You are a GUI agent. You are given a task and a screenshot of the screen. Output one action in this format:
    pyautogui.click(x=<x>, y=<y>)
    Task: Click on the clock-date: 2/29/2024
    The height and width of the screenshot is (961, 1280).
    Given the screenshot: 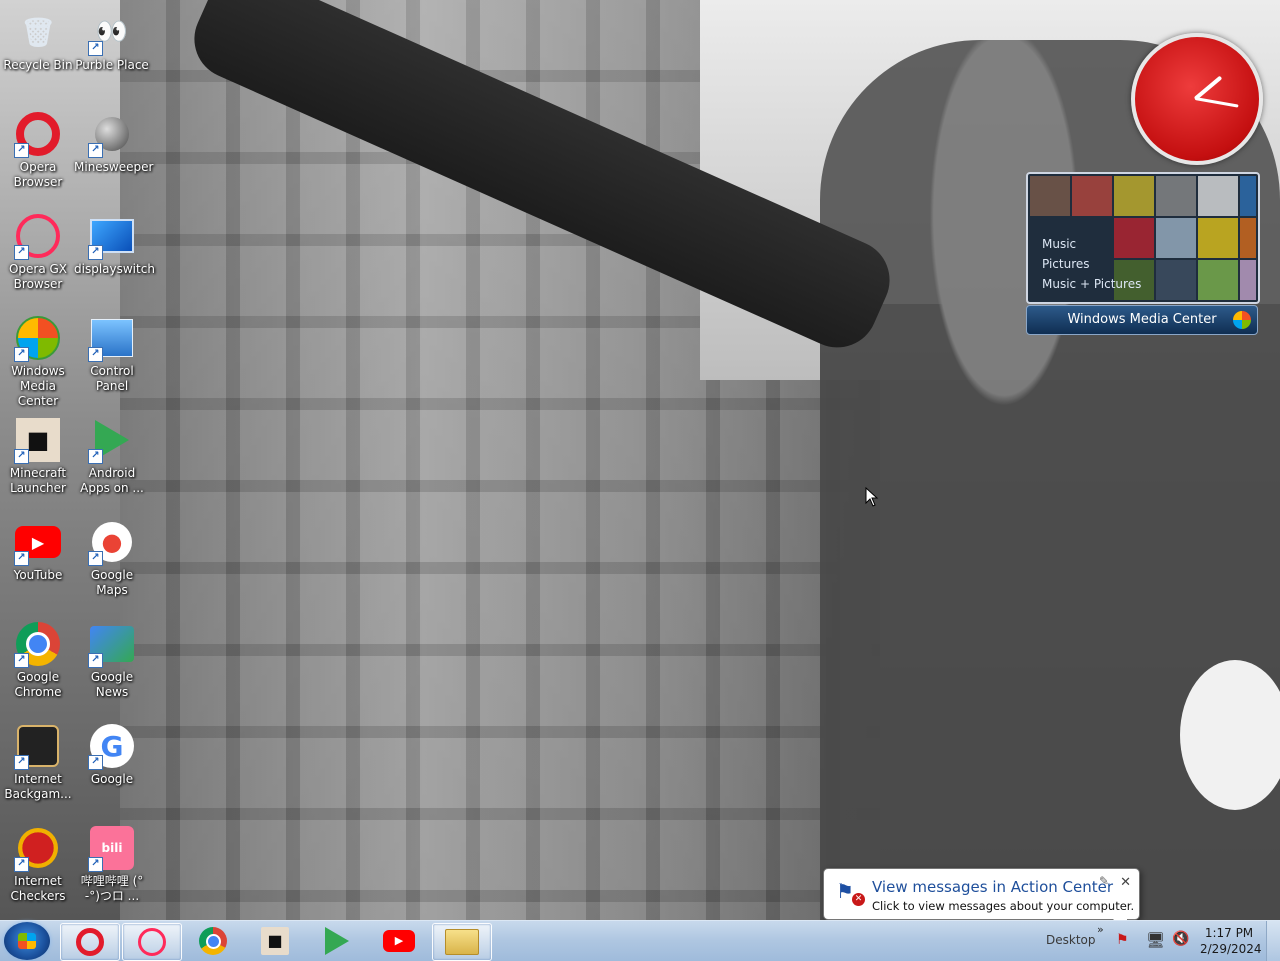 What is the action you would take?
    pyautogui.click(x=1231, y=949)
    